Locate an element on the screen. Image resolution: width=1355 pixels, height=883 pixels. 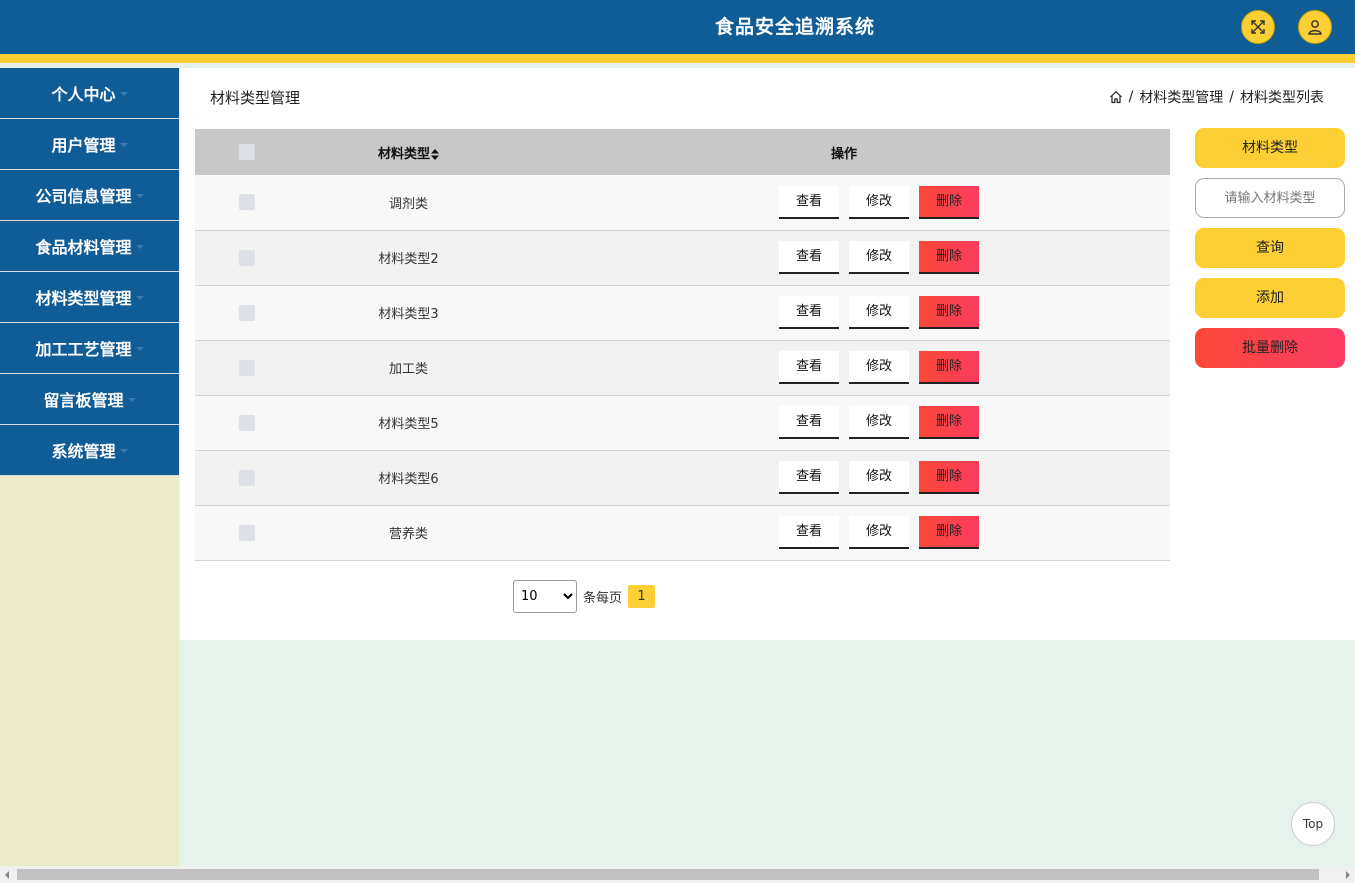
select-all-checkbox is located at coordinates (247, 152).